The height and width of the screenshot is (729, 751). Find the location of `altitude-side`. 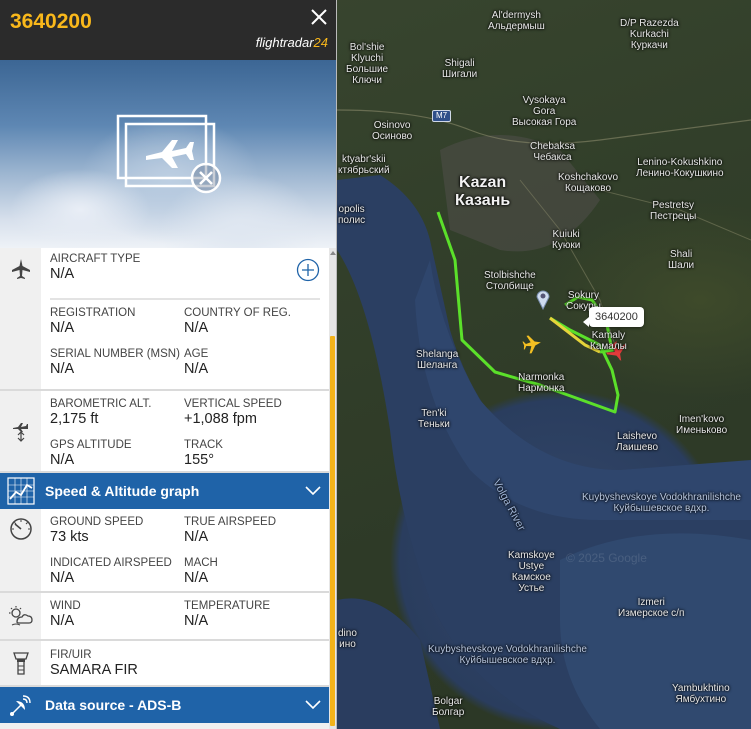

altitude-side is located at coordinates (20, 431).